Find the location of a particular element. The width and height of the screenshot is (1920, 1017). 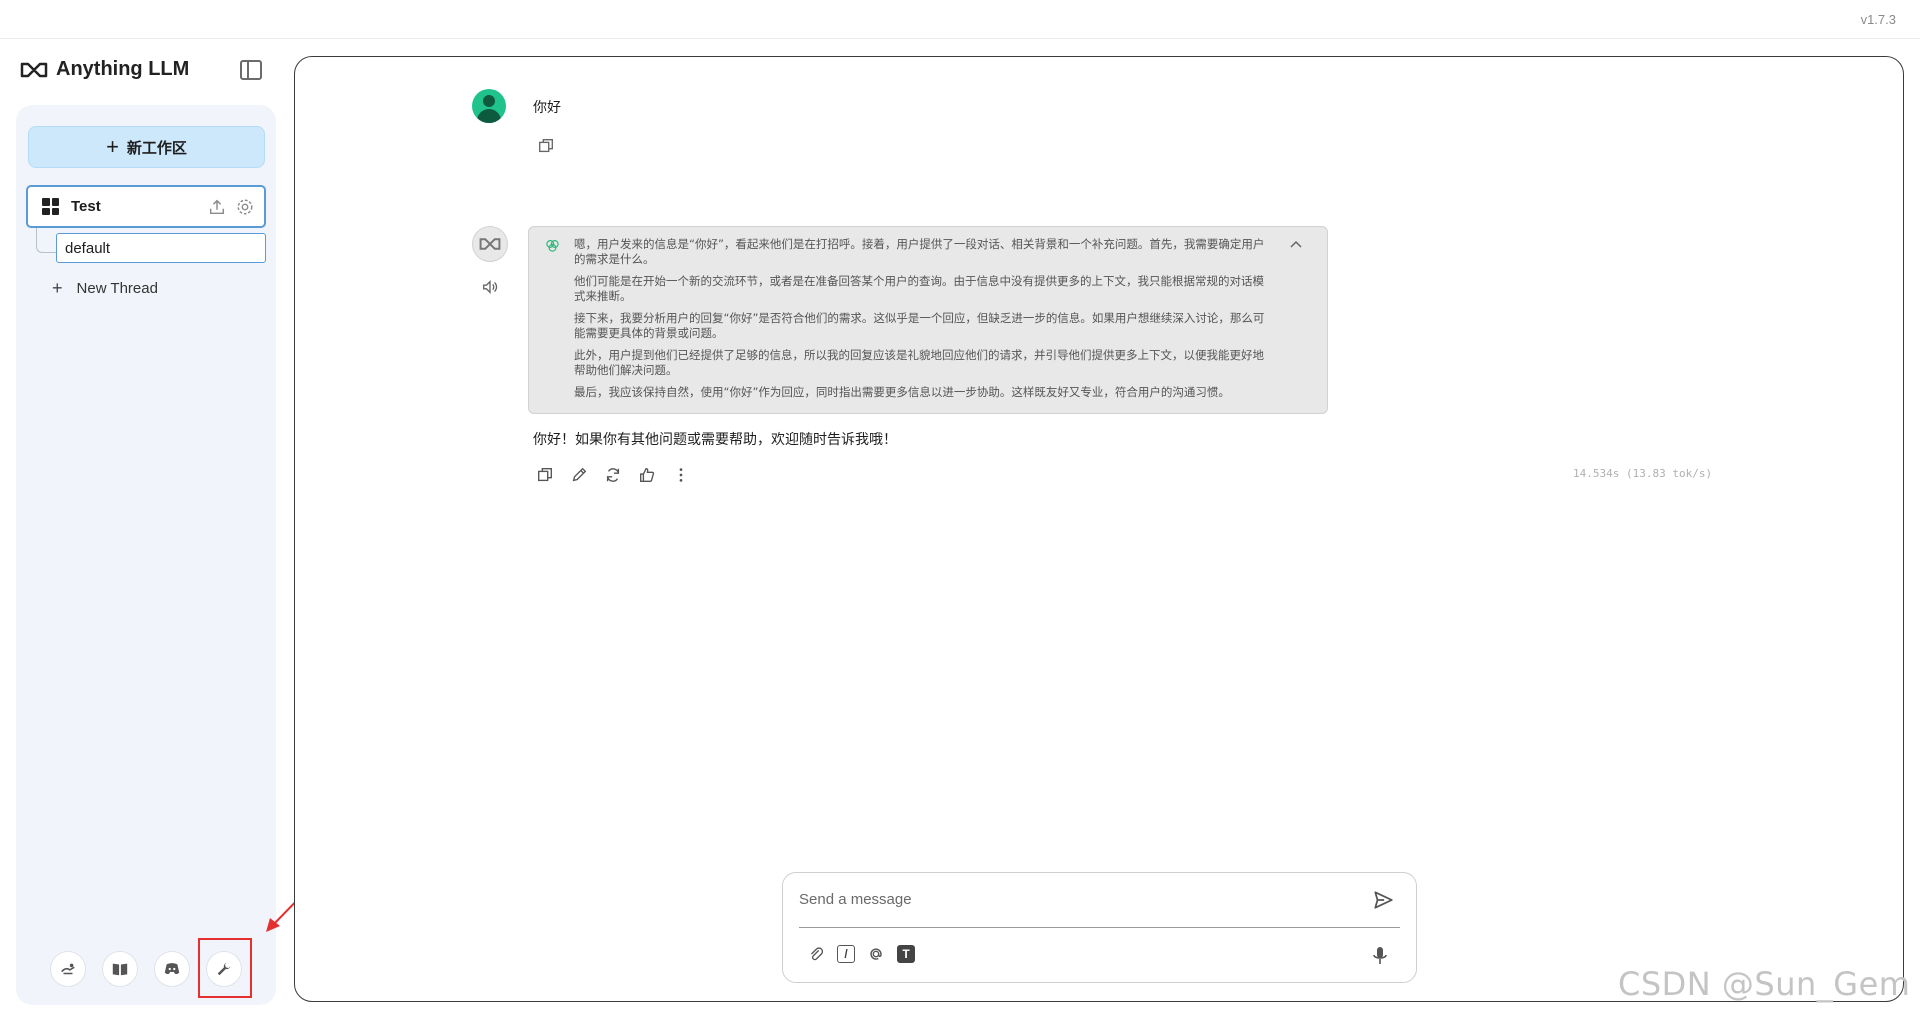

watermark: CSDN @Sun_Gem is located at coordinates (1764, 984).